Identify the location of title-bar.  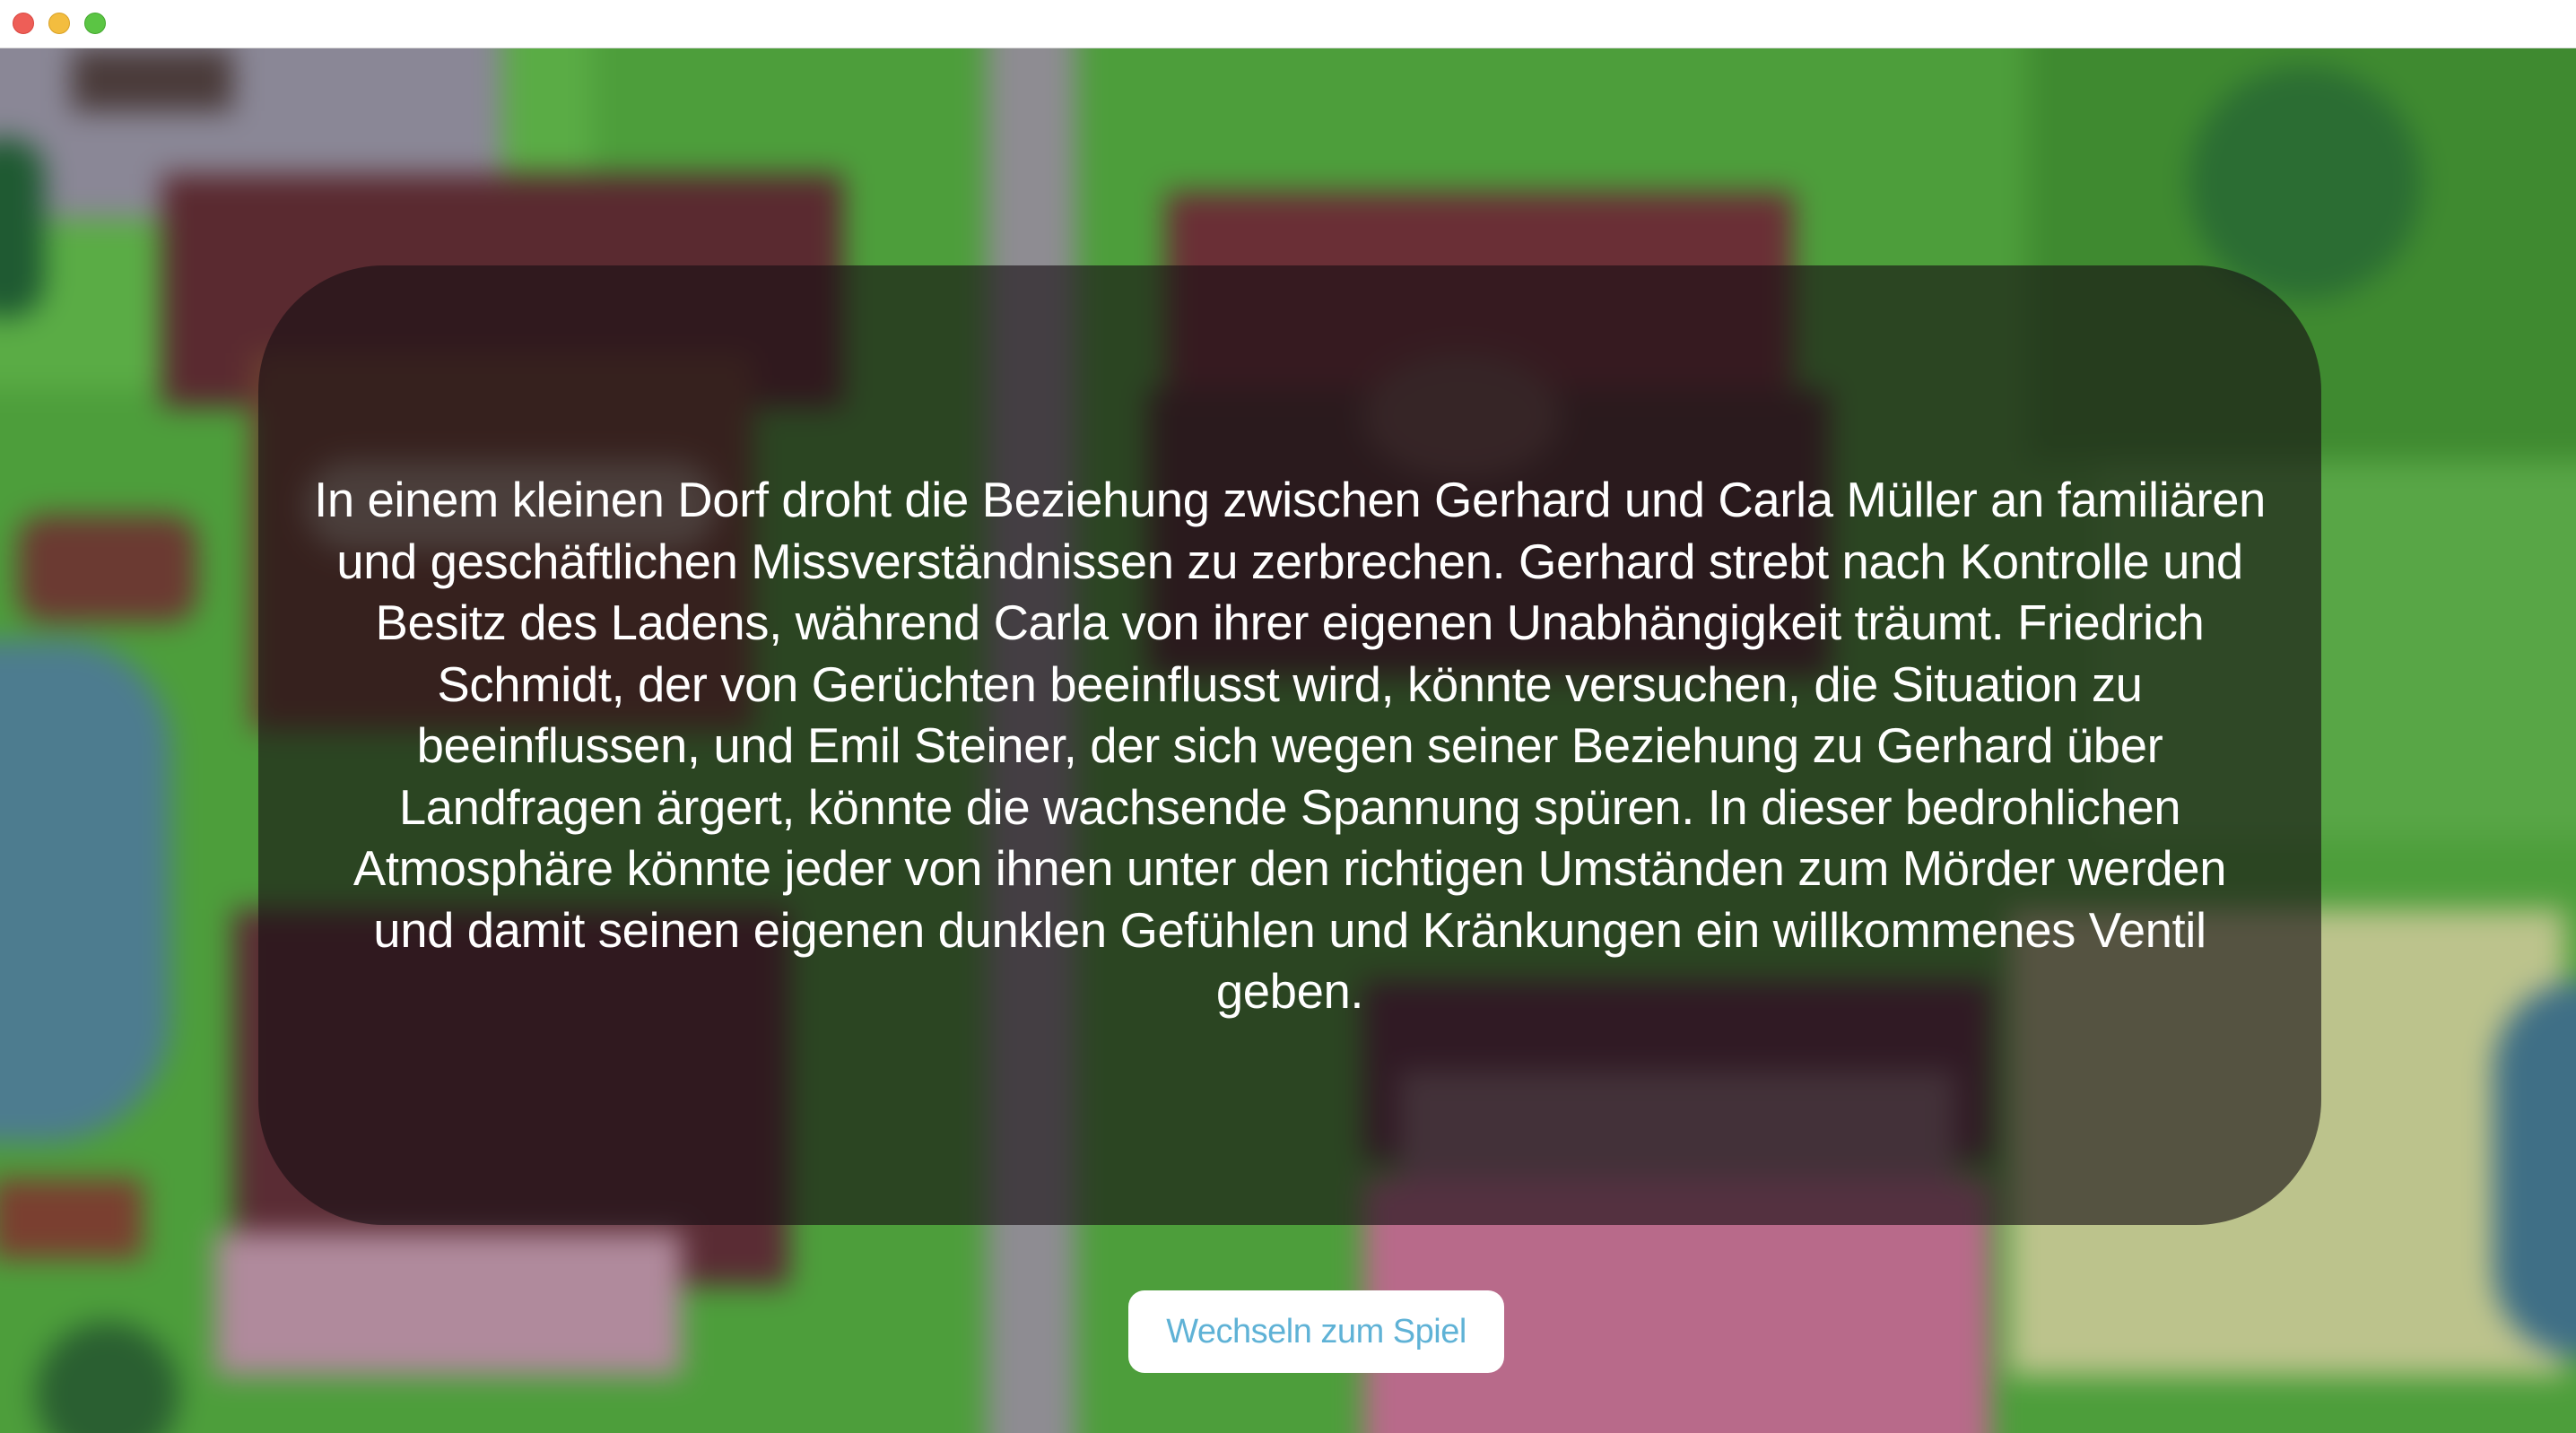
(1288, 24).